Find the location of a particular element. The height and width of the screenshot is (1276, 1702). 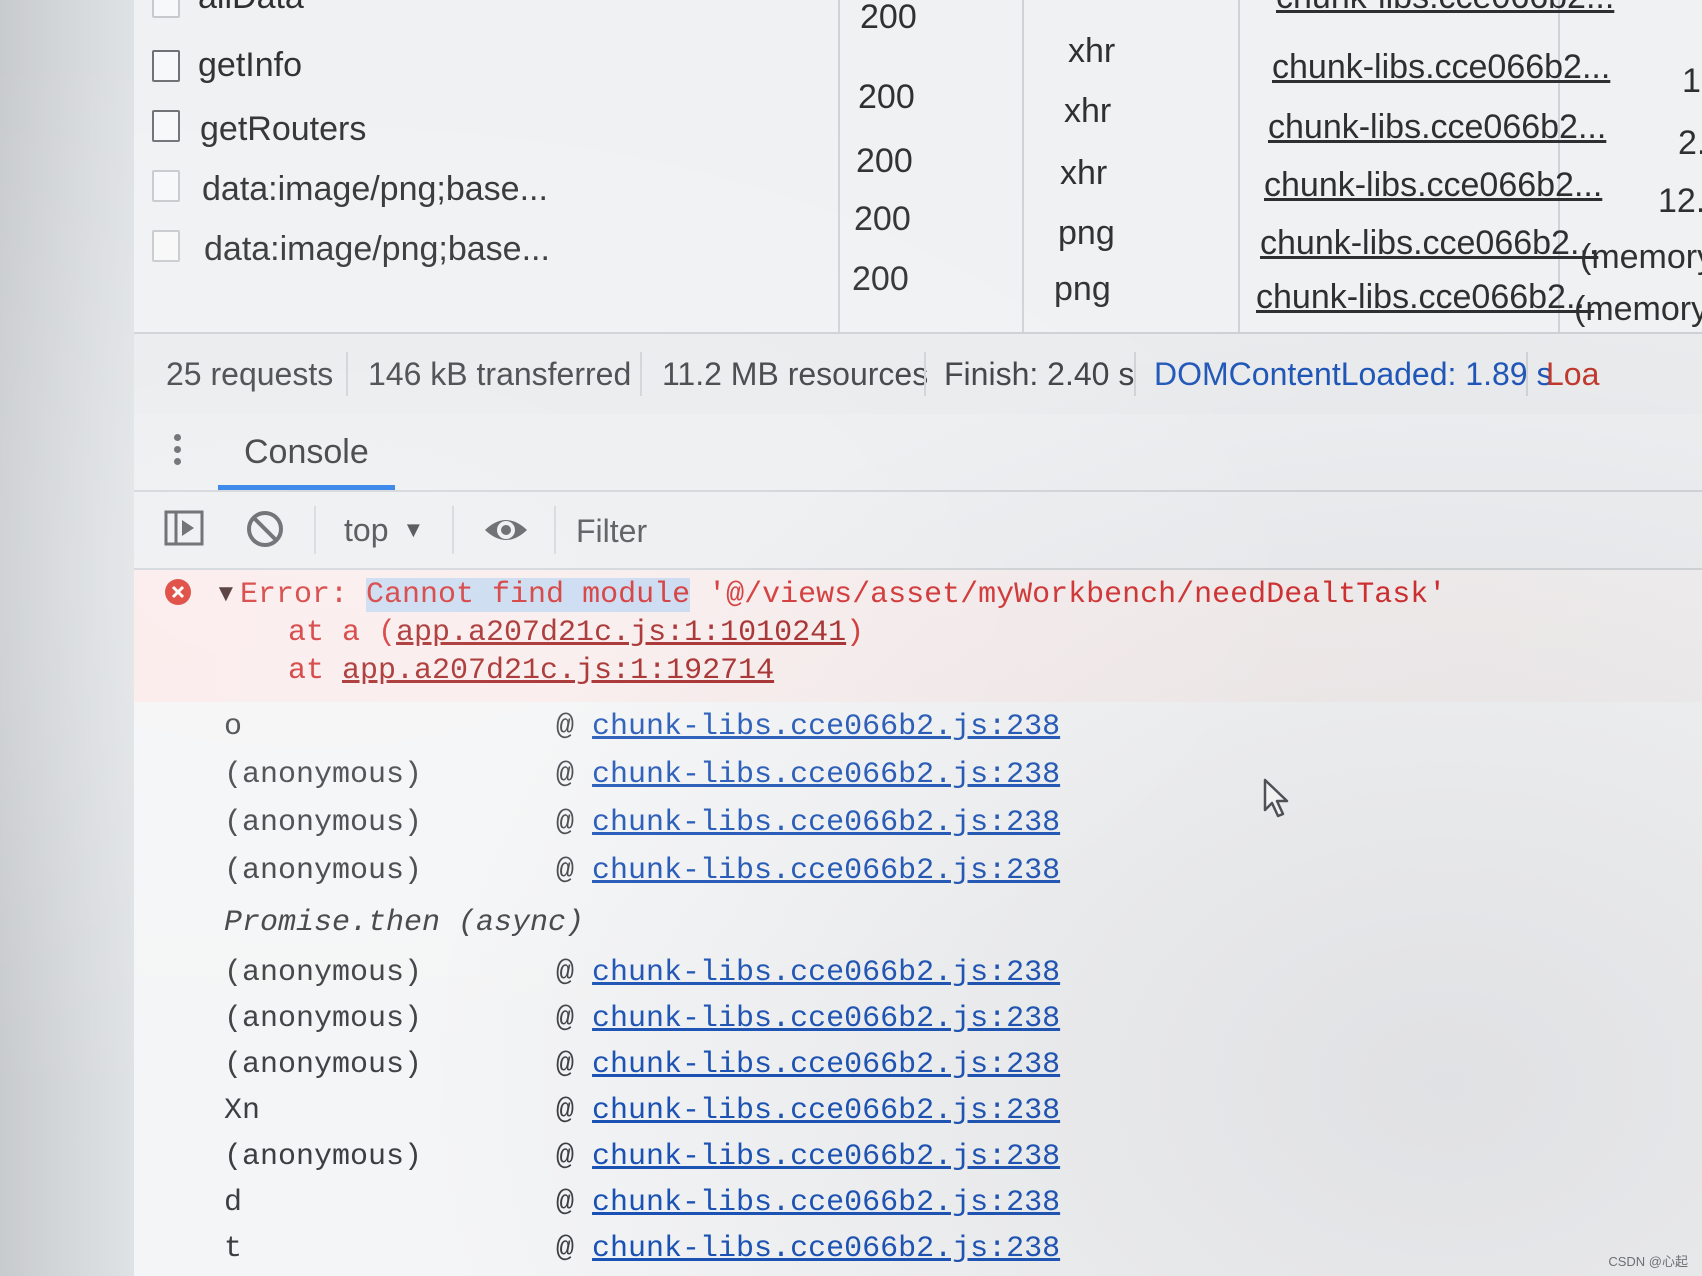

drawer-tab-bar: Console is located at coordinates (918, 453).